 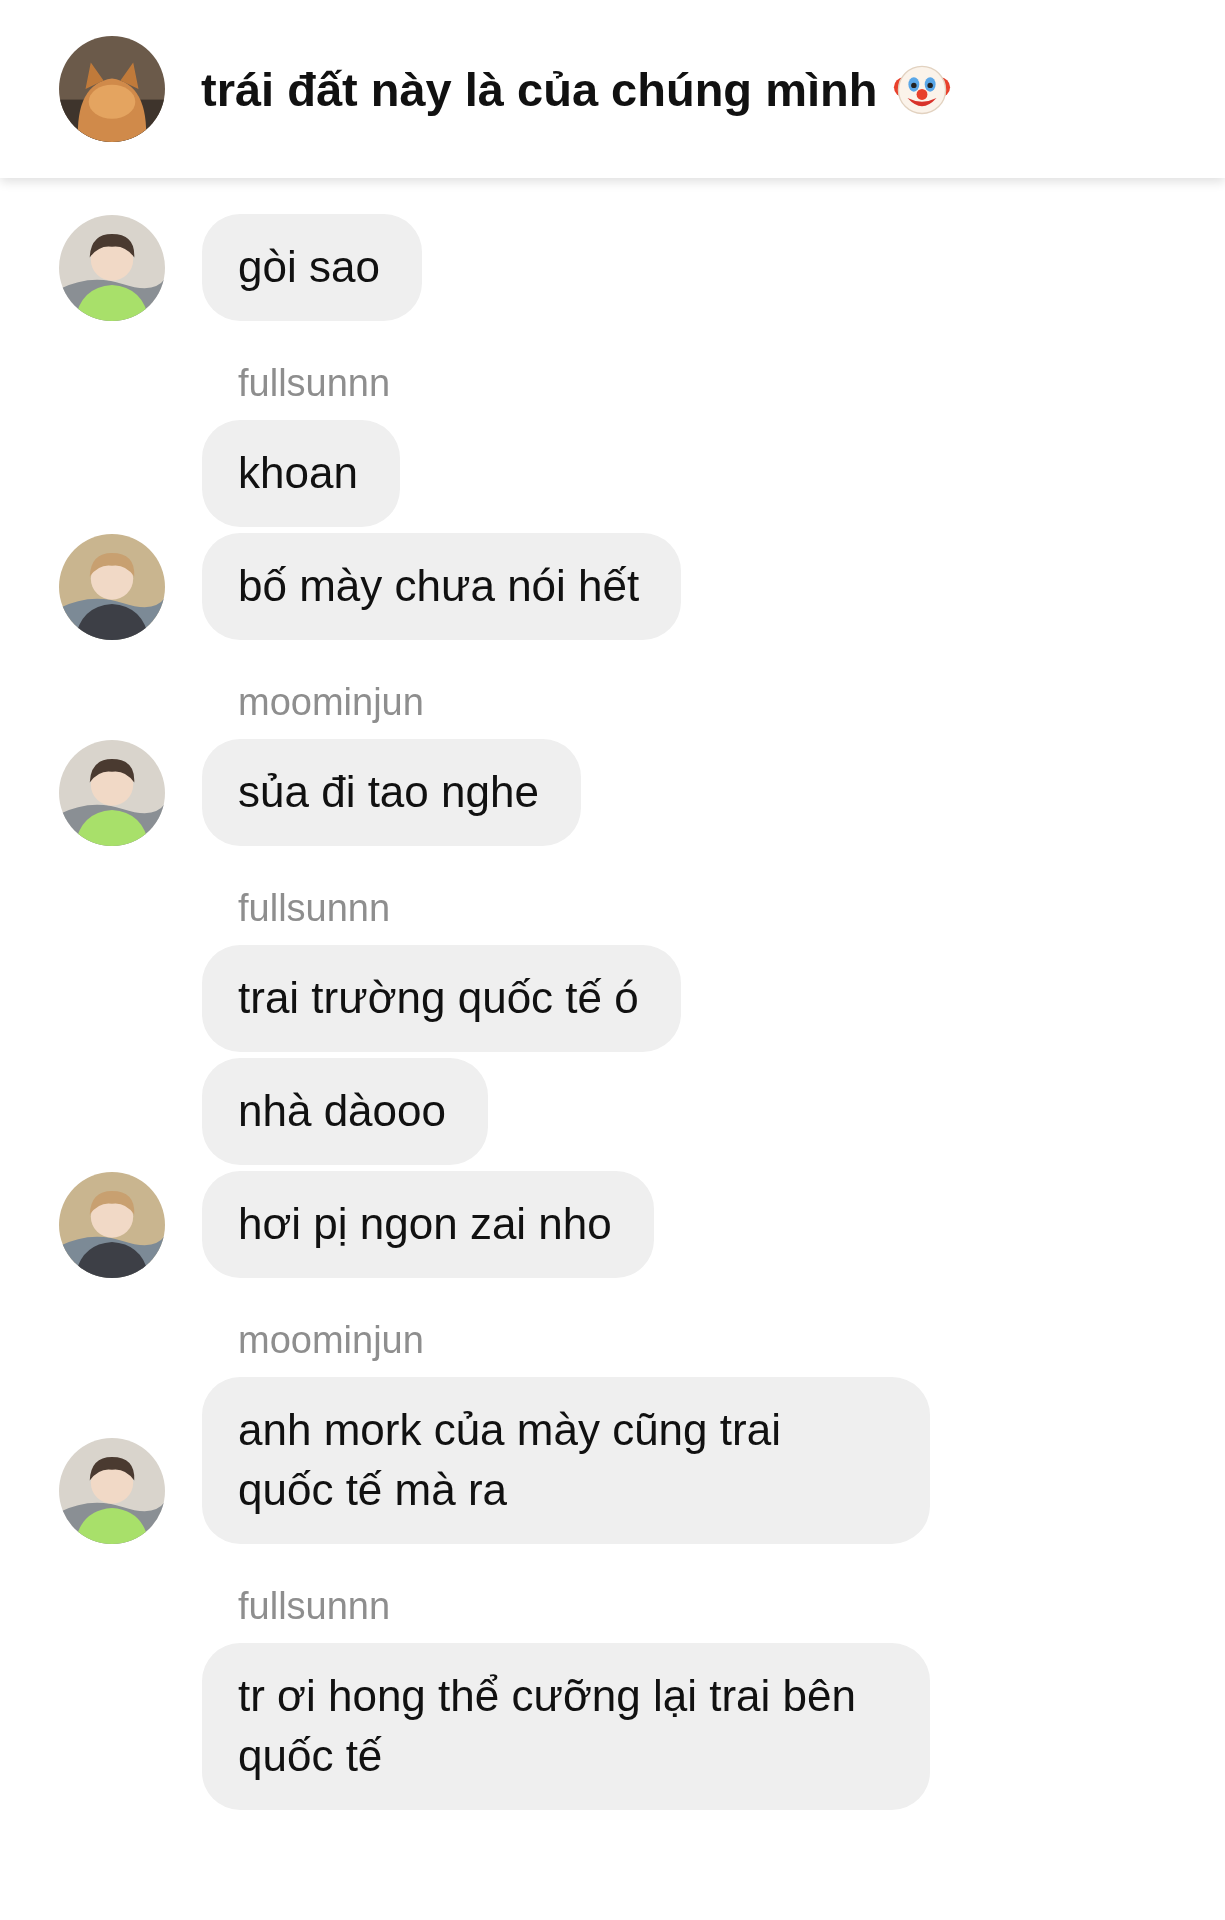 What do you see at coordinates (566, 1726) in the screenshot?
I see `message-bubble: tr ơi hong thể cưỡng lại trai bên quốc tế` at bounding box center [566, 1726].